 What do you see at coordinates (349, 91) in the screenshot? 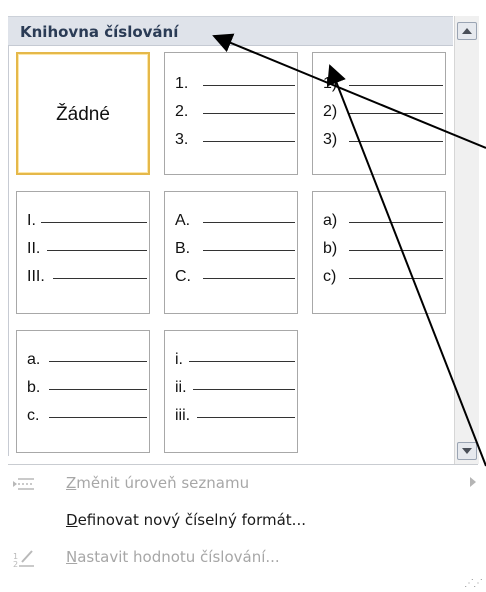
I see `annotation-arrow-title` at bounding box center [349, 91].